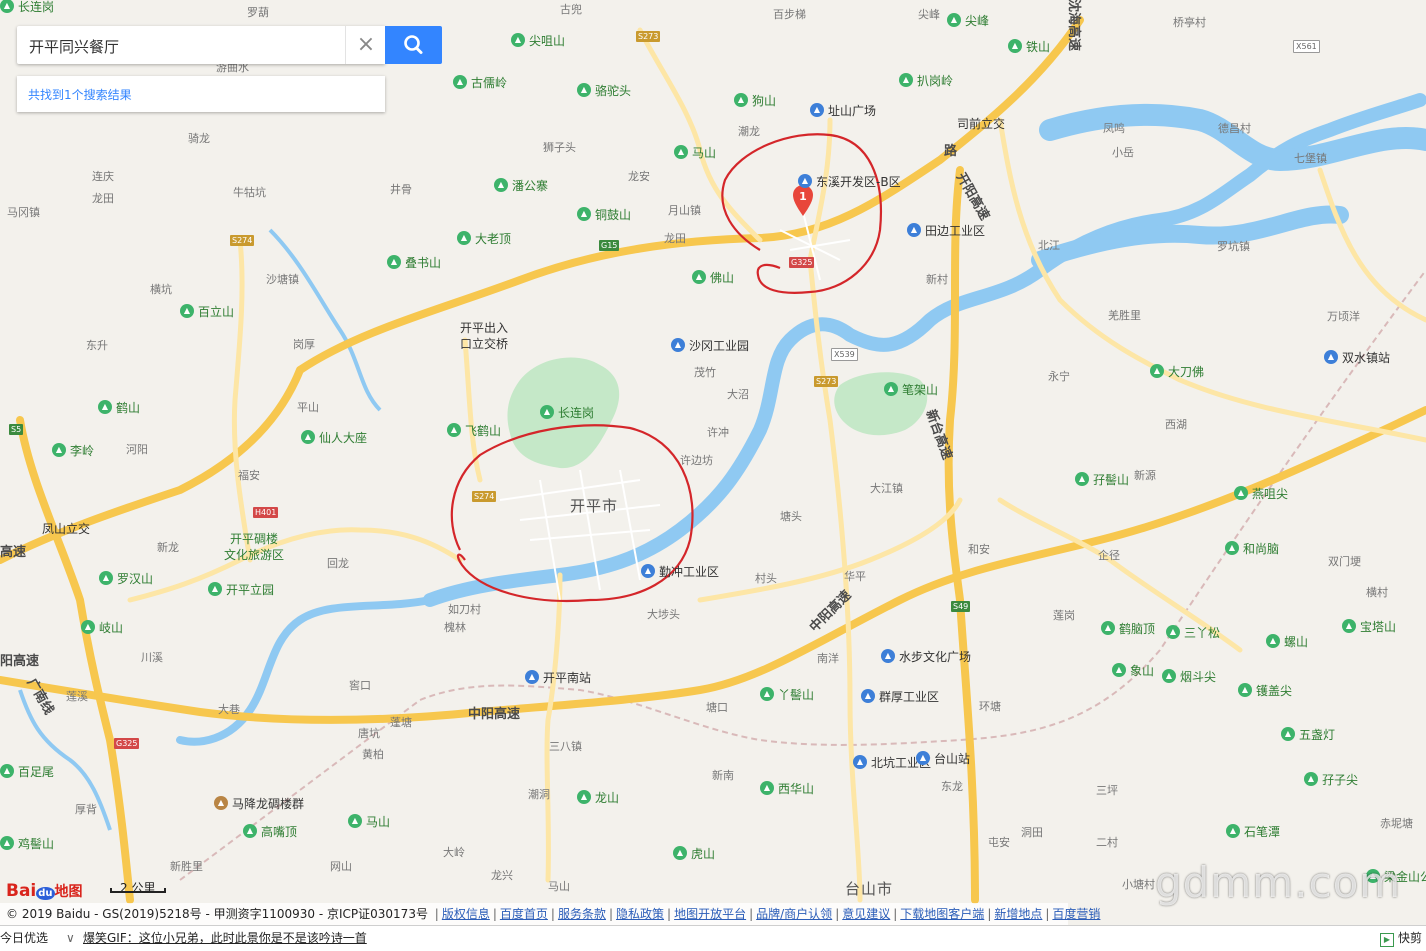  What do you see at coordinates (803, 196) in the screenshot?
I see `result-marker-number: 1` at bounding box center [803, 196].